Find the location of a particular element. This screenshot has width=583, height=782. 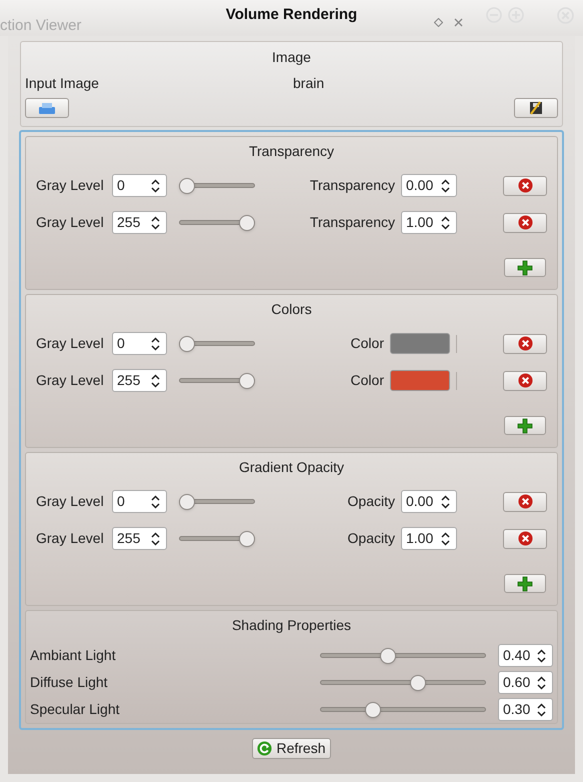

open-button is located at coordinates (47, 108).